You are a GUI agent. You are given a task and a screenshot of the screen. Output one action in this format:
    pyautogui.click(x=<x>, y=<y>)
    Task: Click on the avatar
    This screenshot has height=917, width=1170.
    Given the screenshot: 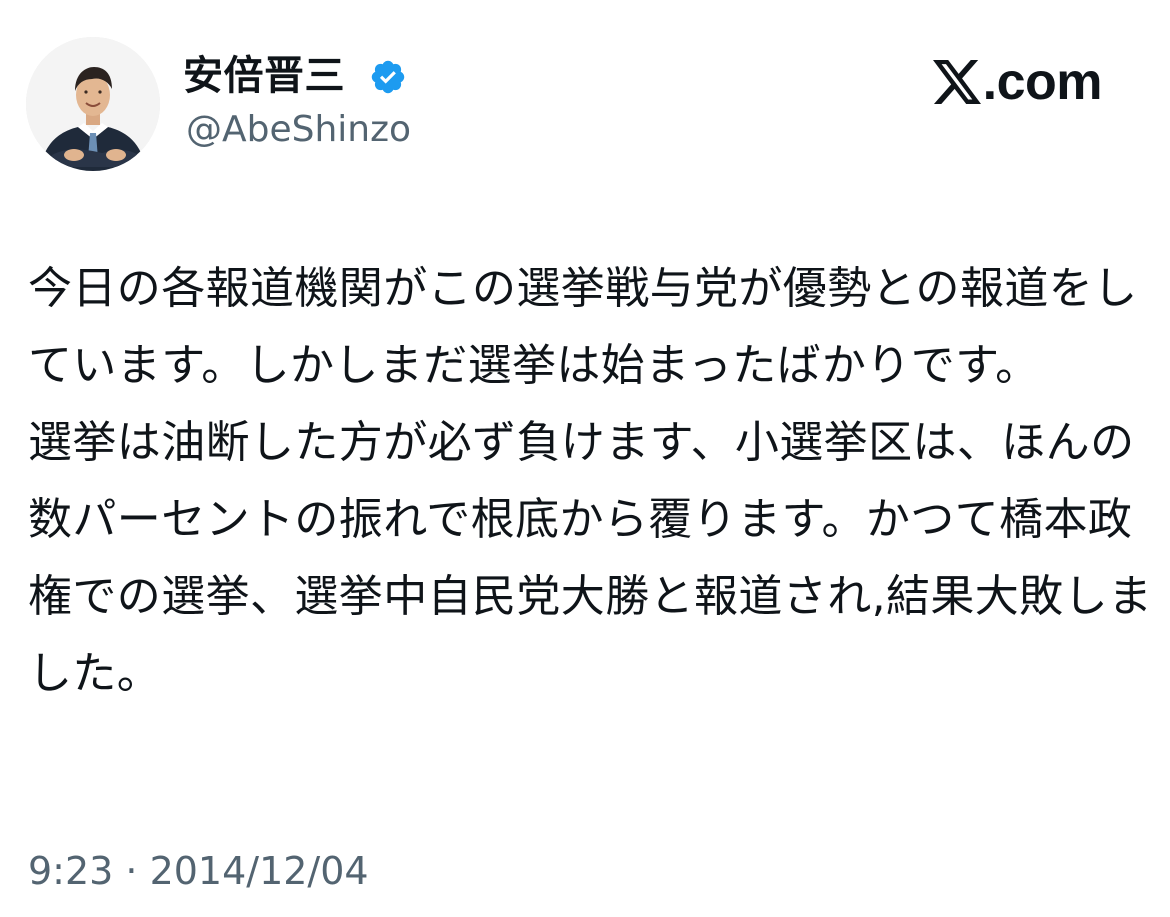 What is the action you would take?
    pyautogui.click(x=93, y=104)
    